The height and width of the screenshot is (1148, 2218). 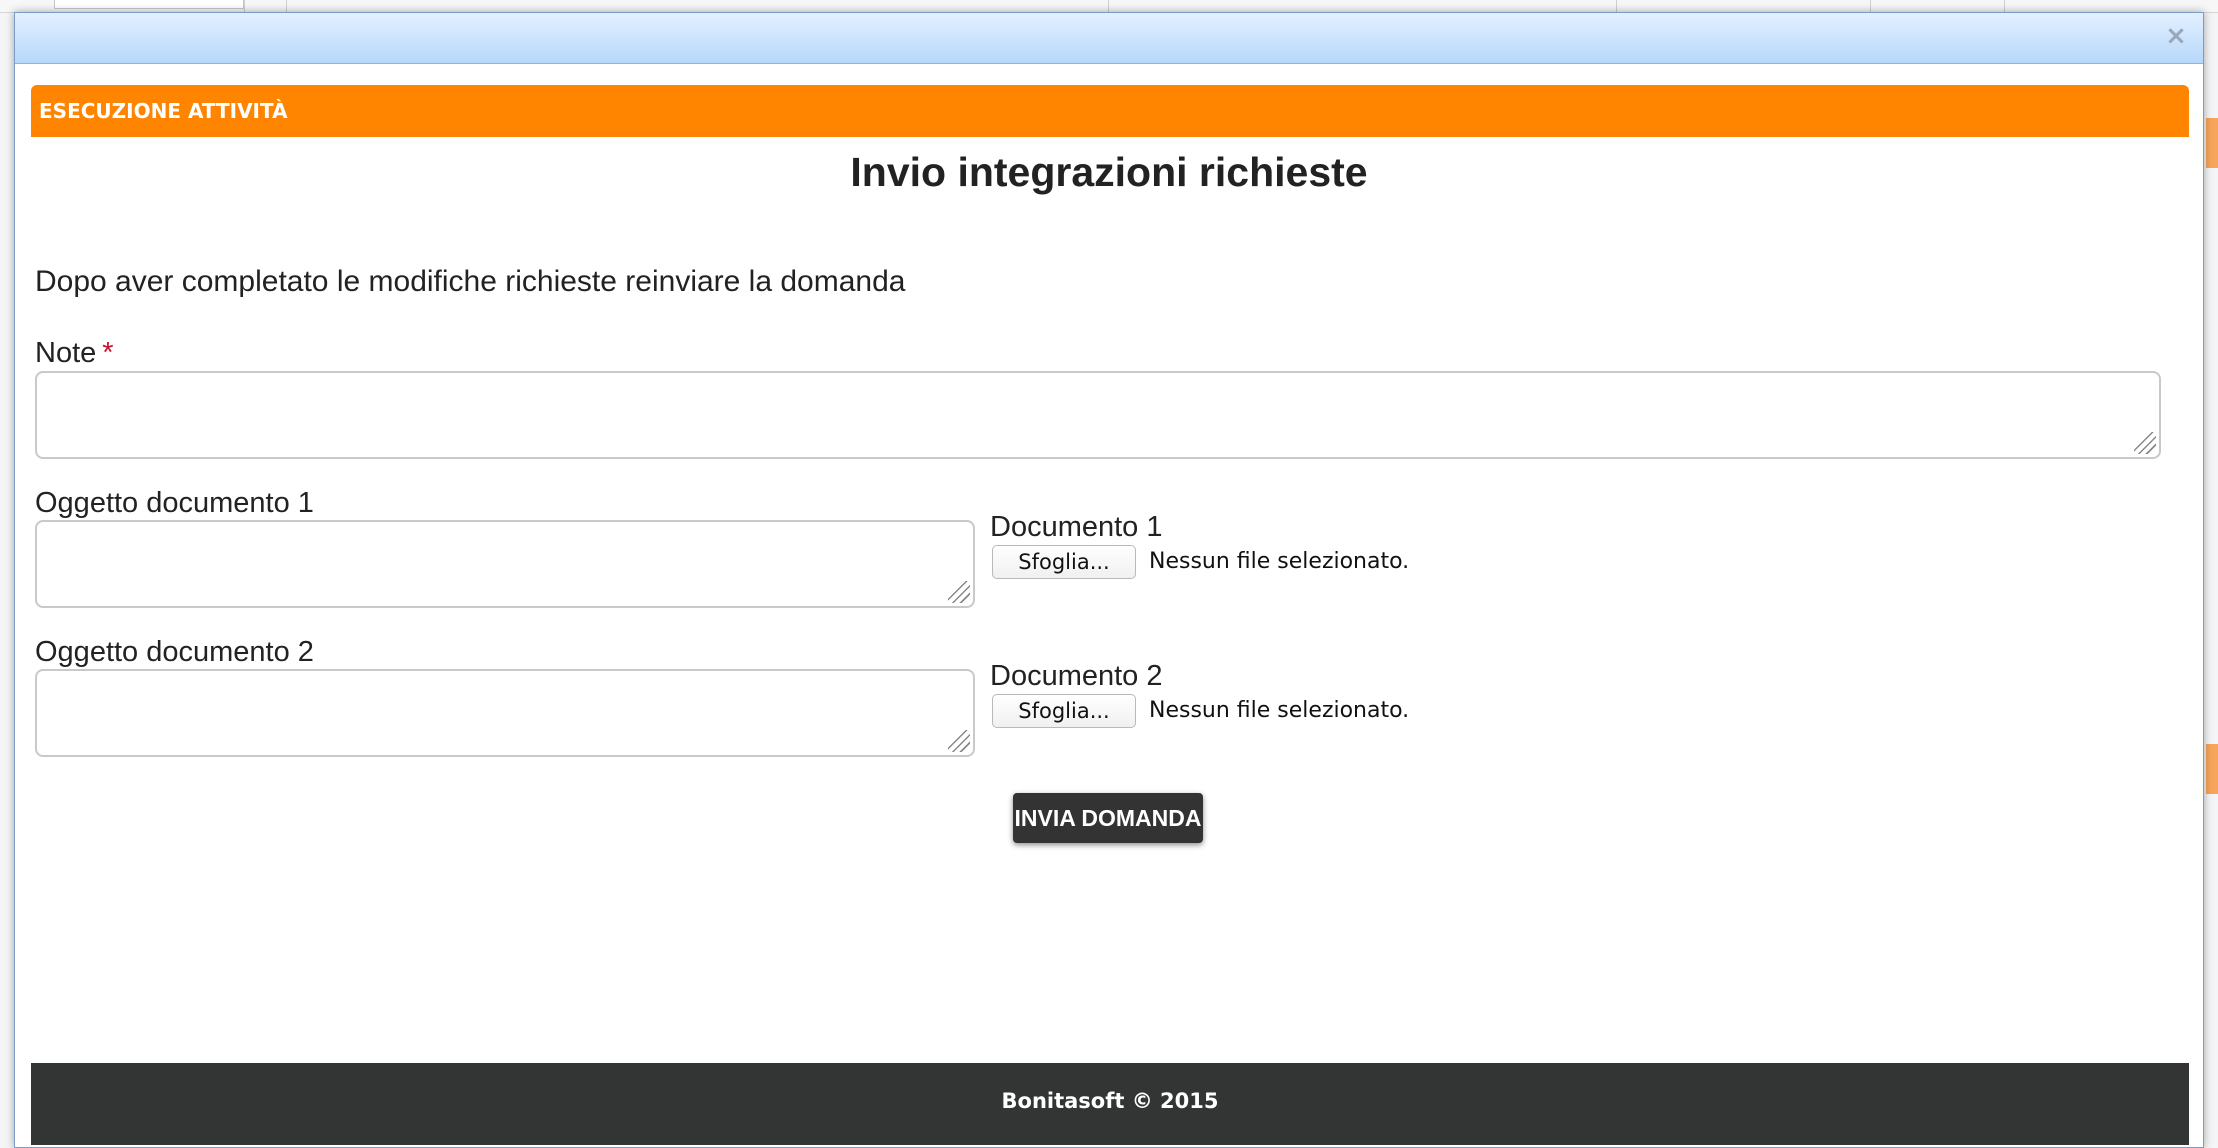 What do you see at coordinates (163, 111) in the screenshot?
I see `task-header-label: ESECUZIONE ATTIVITÀ` at bounding box center [163, 111].